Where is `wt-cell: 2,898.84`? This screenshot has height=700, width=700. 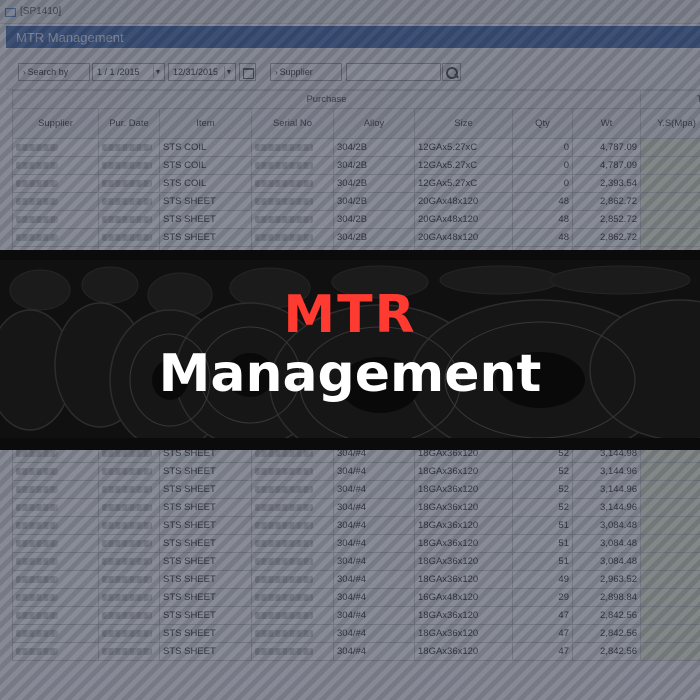 wt-cell: 2,898.84 is located at coordinates (606, 597).